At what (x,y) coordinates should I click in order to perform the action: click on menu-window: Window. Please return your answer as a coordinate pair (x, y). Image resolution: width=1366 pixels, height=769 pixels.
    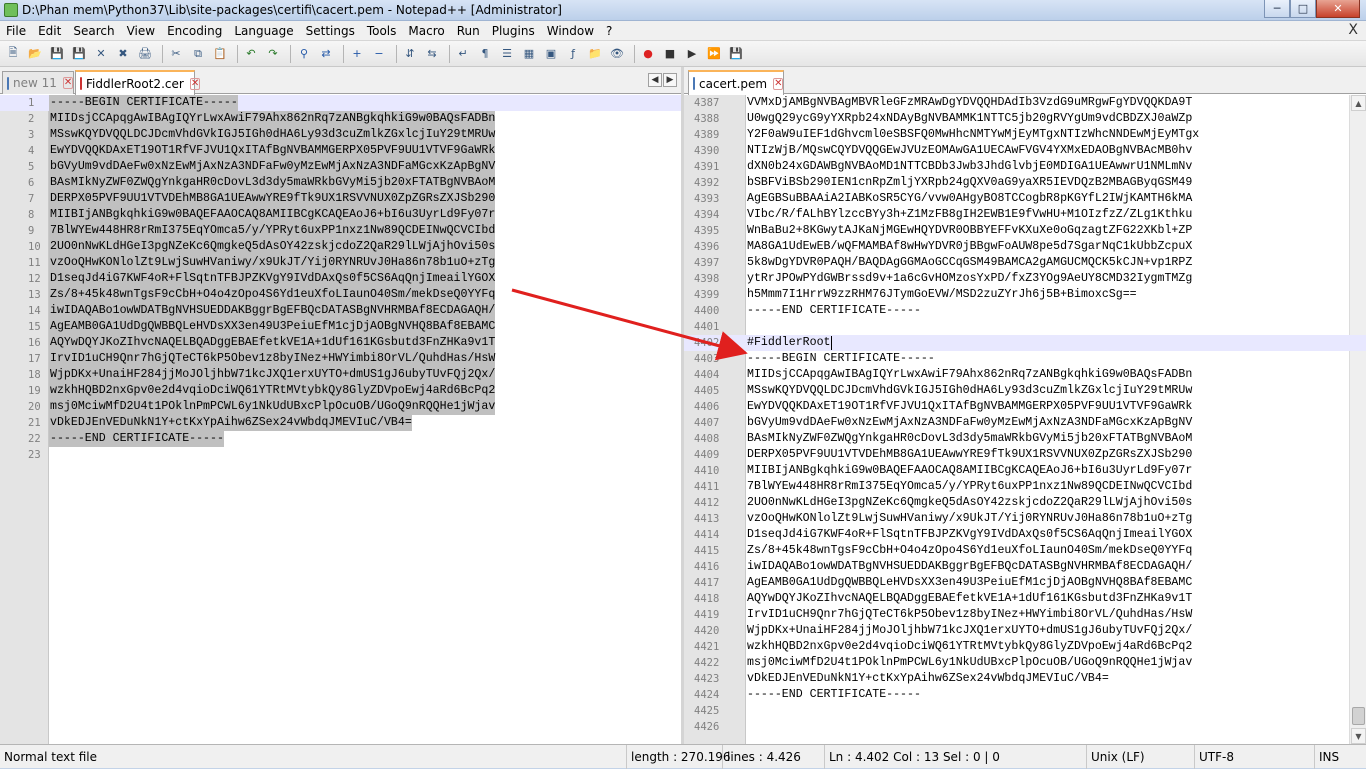
    Looking at the image, I should click on (570, 31).